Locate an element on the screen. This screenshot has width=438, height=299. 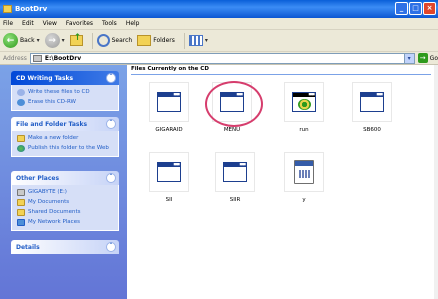
file-item: SIIR is located at coordinates (235, 177).